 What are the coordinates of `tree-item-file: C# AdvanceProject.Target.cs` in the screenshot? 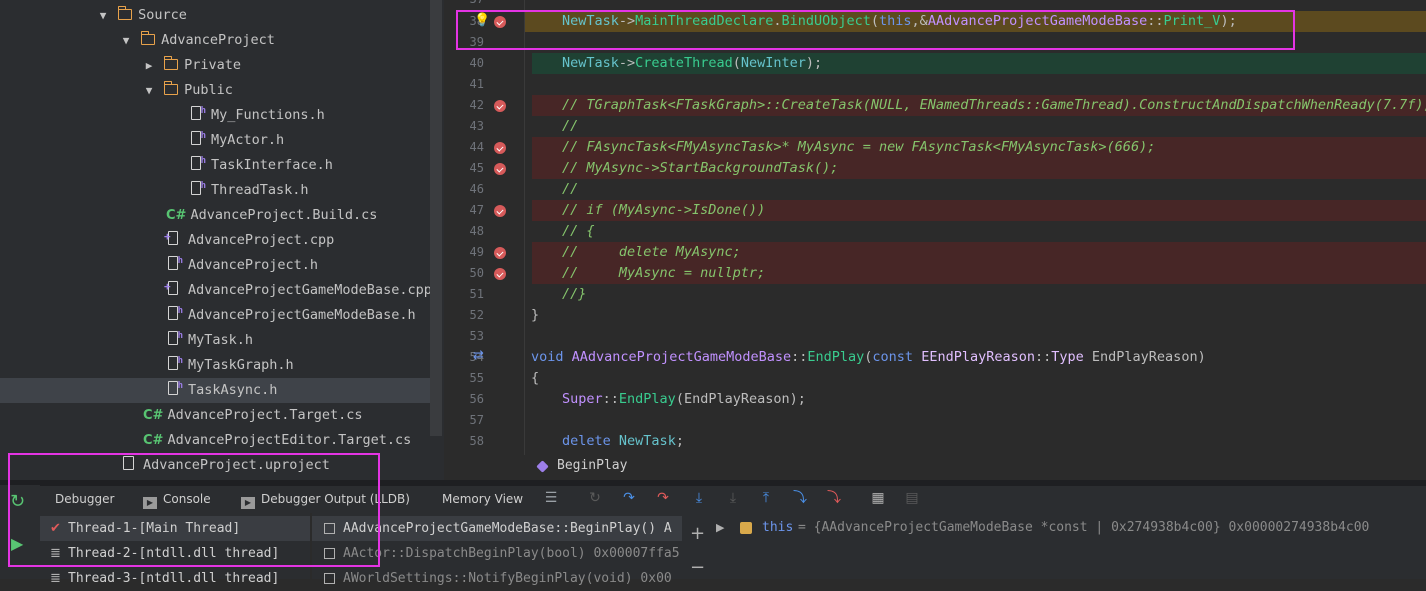 It's located at (253, 415).